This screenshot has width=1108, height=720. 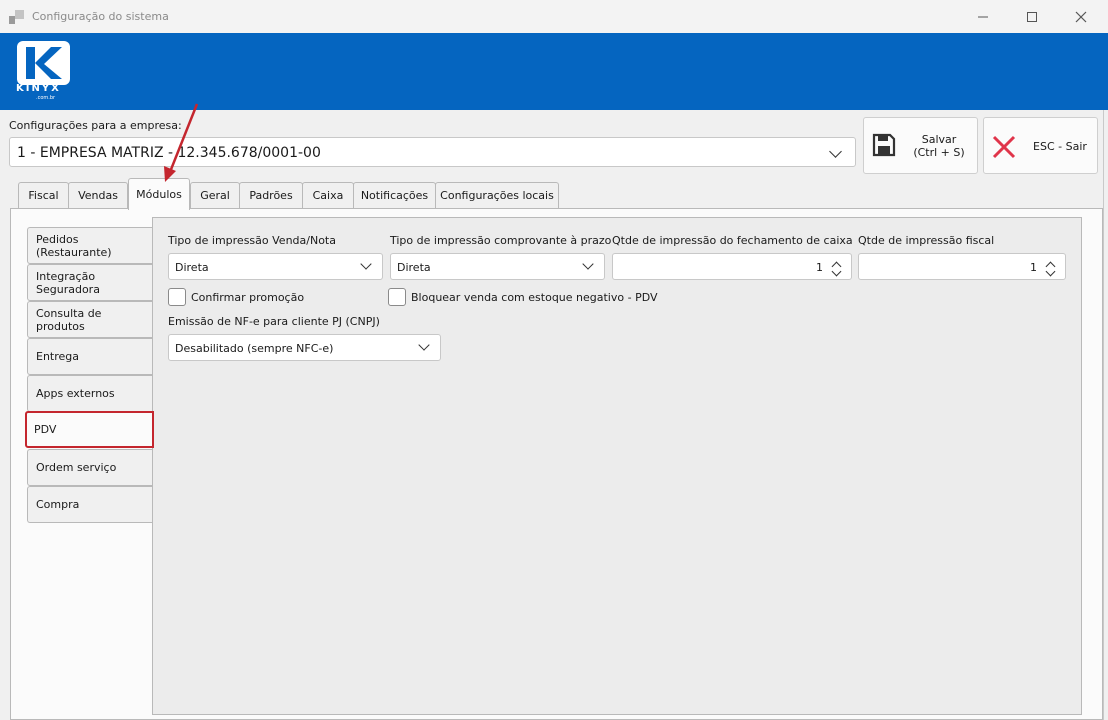 I want to click on module-tab-integracao: Integração Seguradora, so click(x=90, y=282).